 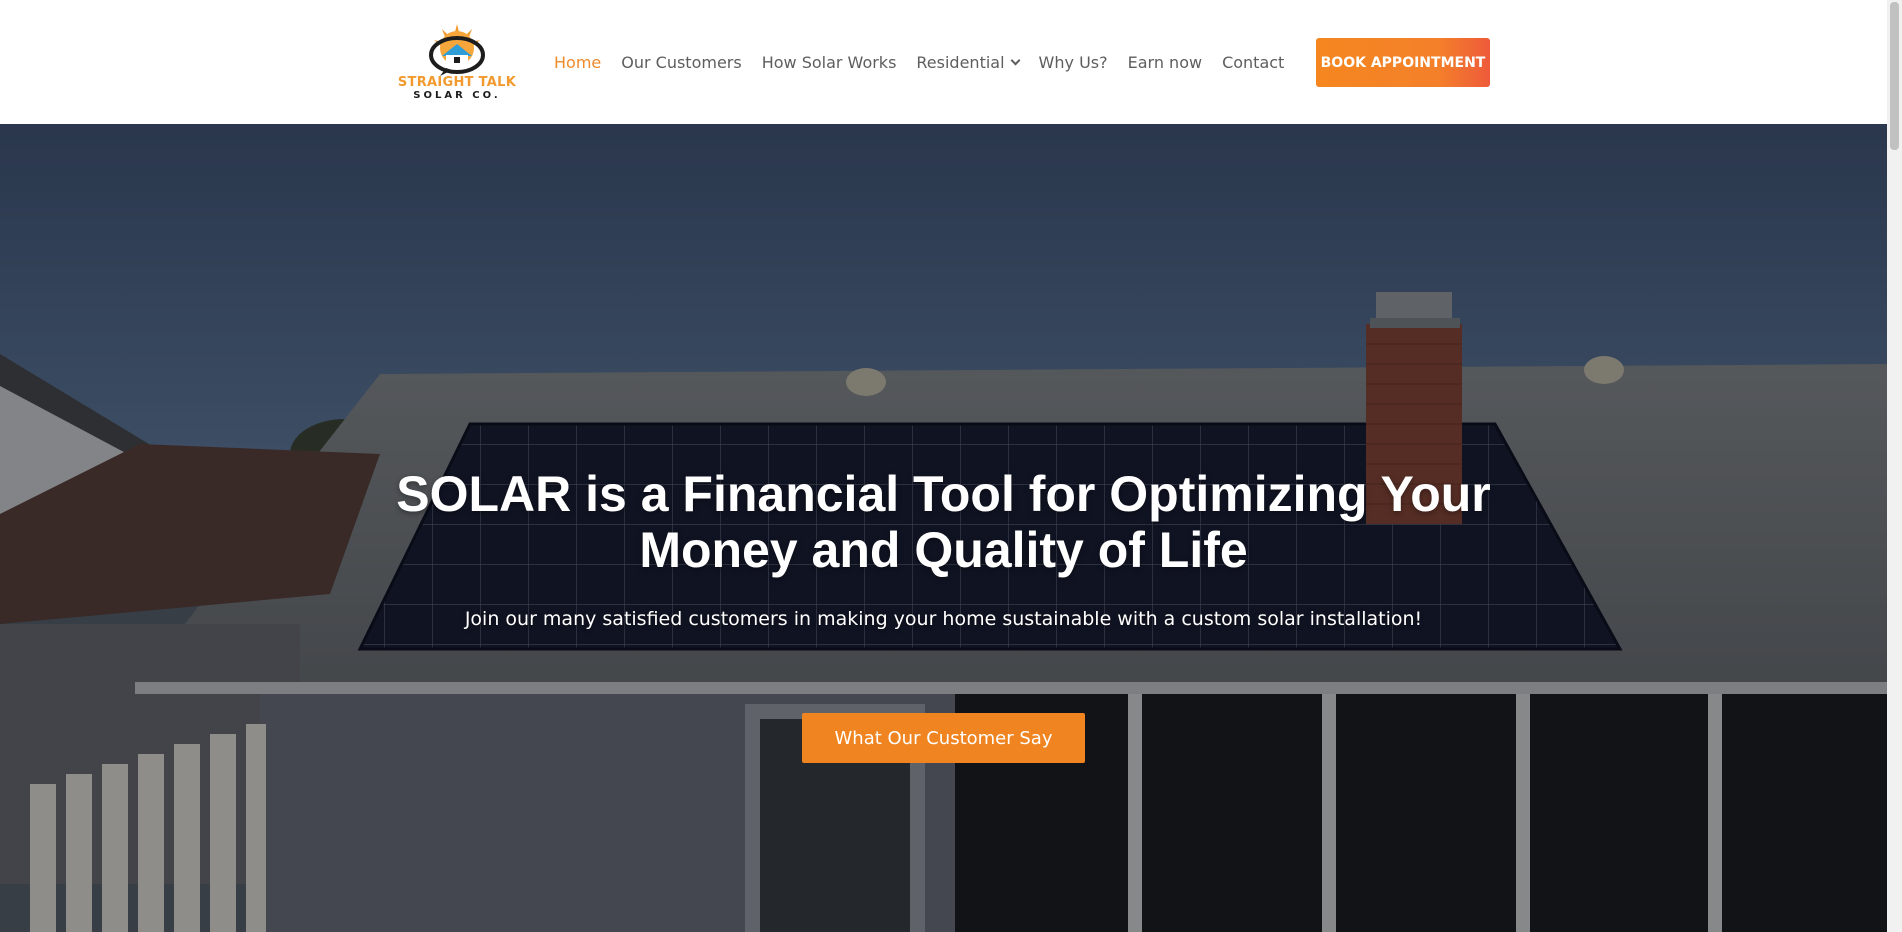 I want to click on scrollbar-thumb, so click(x=1894, y=76).